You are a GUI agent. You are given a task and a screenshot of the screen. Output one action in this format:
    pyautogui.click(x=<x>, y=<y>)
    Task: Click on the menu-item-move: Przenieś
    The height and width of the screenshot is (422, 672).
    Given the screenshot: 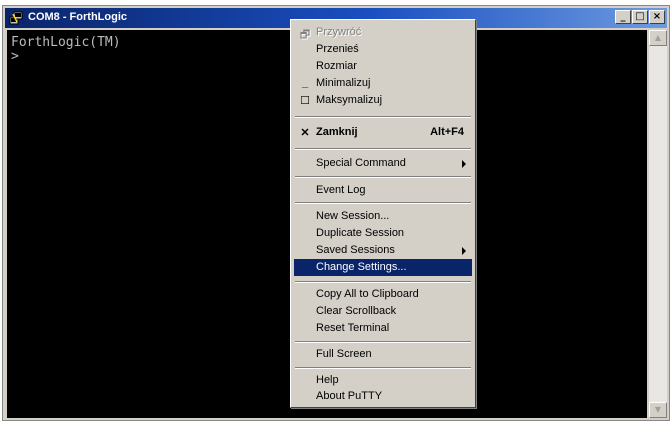 What is the action you would take?
    pyautogui.click(x=383, y=49)
    